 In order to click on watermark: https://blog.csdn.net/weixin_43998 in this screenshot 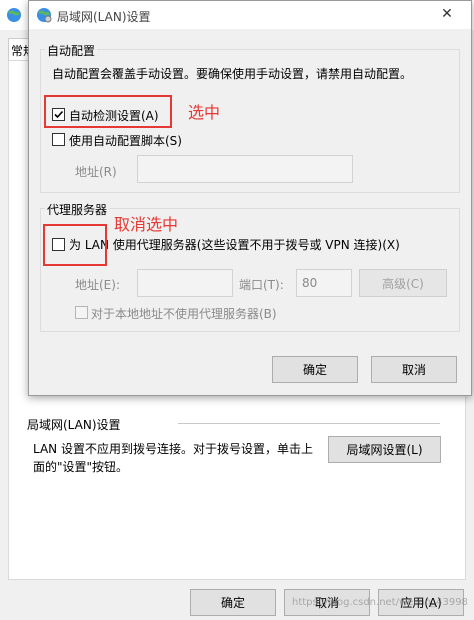, I will do `click(380, 602)`.